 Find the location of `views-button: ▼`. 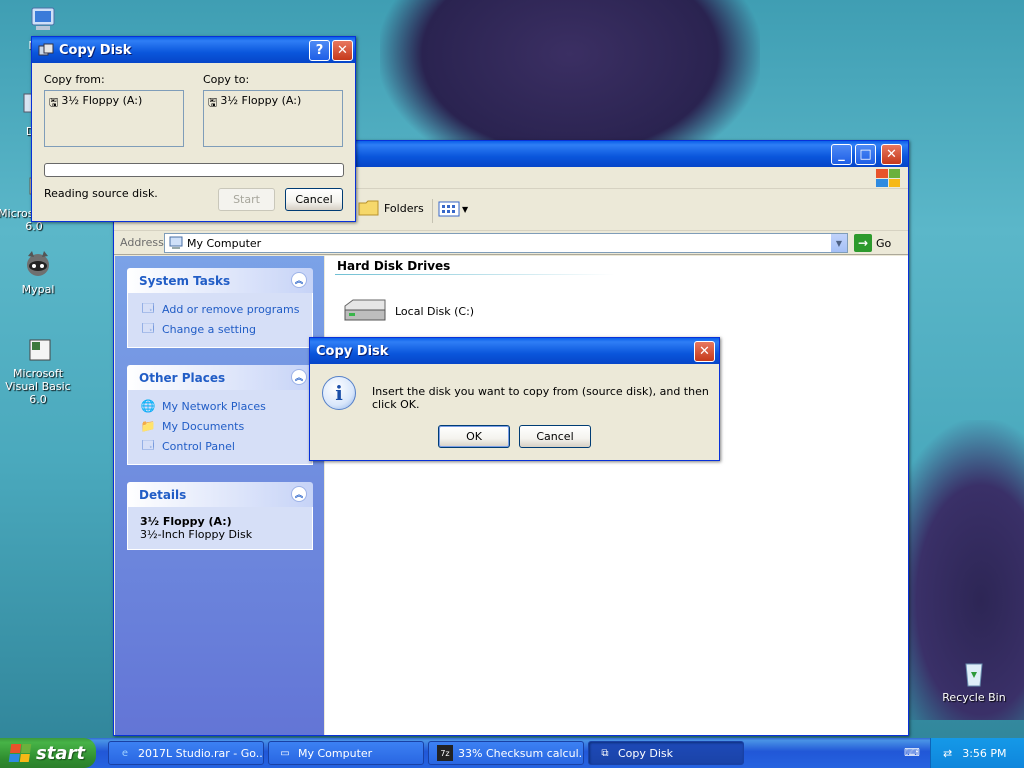

views-button: ▼ is located at coordinates (453, 209).